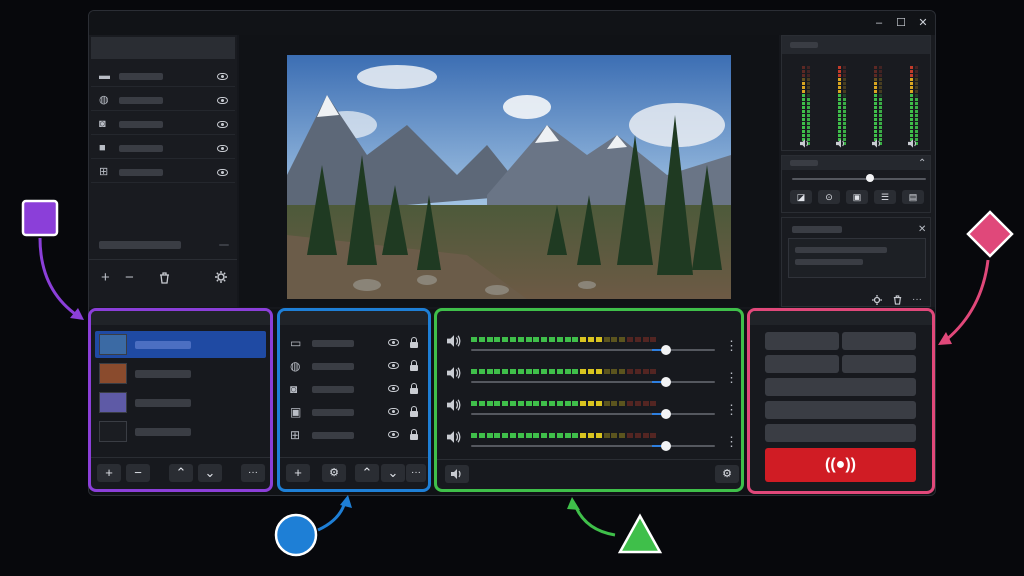 The image size is (1024, 576). Describe the element at coordinates (58, 277) in the screenshot. I see `square-arrow` at that location.